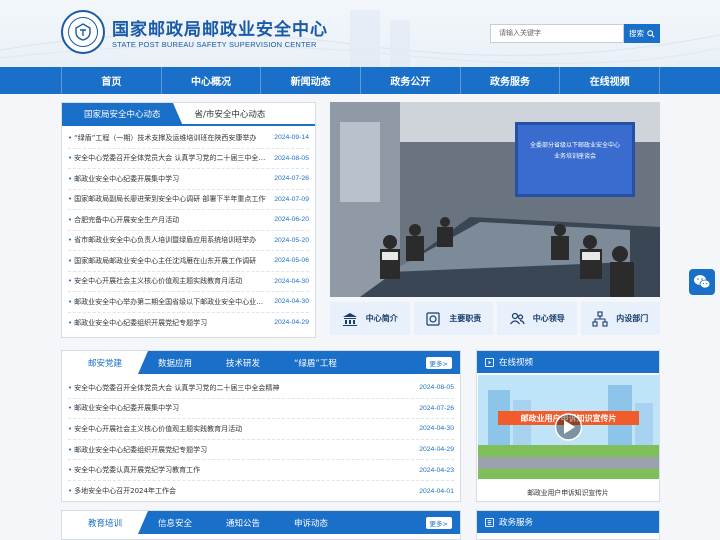 Image resolution: width=720 pixels, height=540 pixels. What do you see at coordinates (436, 408) in the screenshot?
I see `party-item-date: 2024-07-26` at bounding box center [436, 408].